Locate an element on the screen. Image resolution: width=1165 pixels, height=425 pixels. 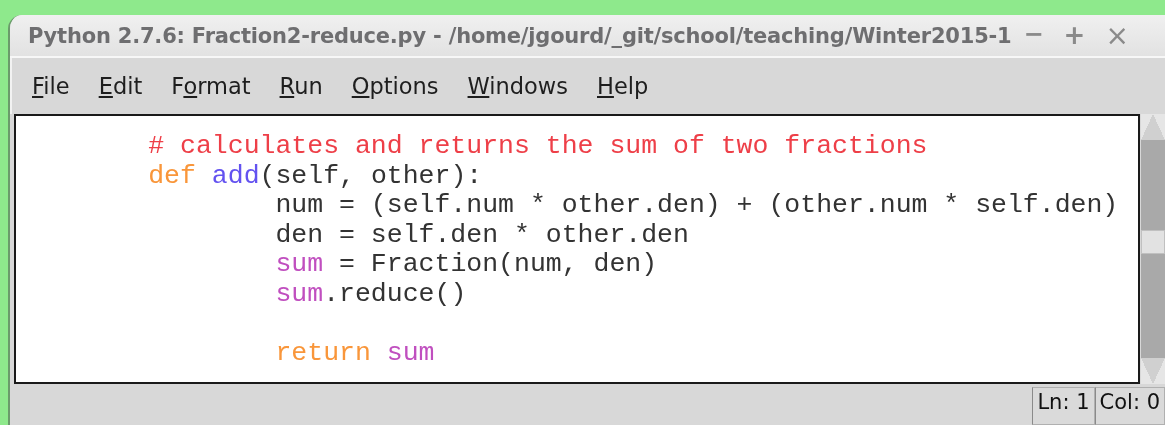
code-line: sum = Fraction(num, den) is located at coordinates (466, 265).